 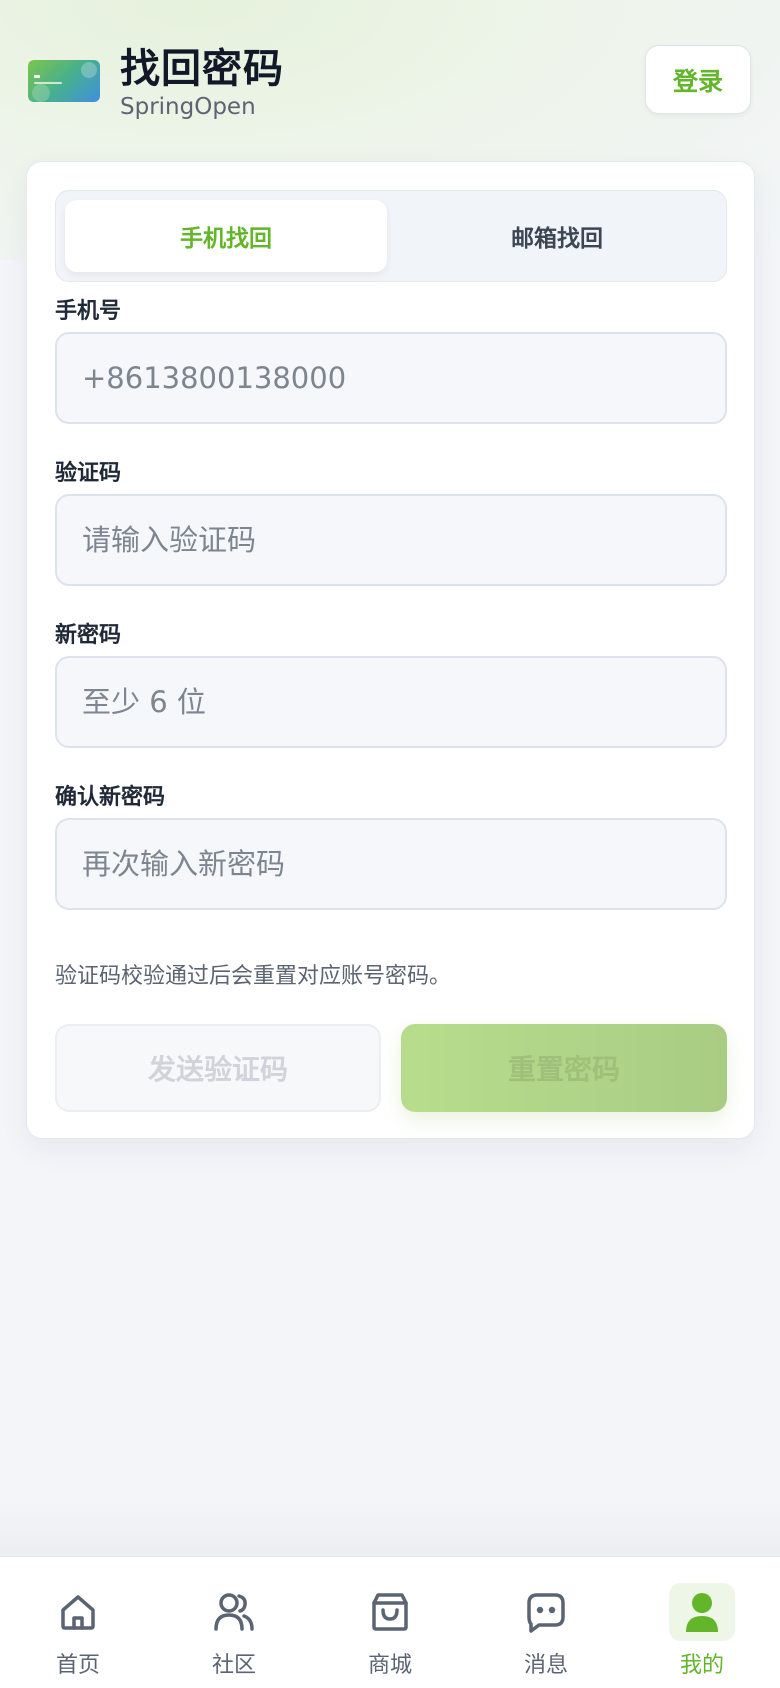 I want to click on tabbar-item-messages: 消息, so click(x=546, y=1622).